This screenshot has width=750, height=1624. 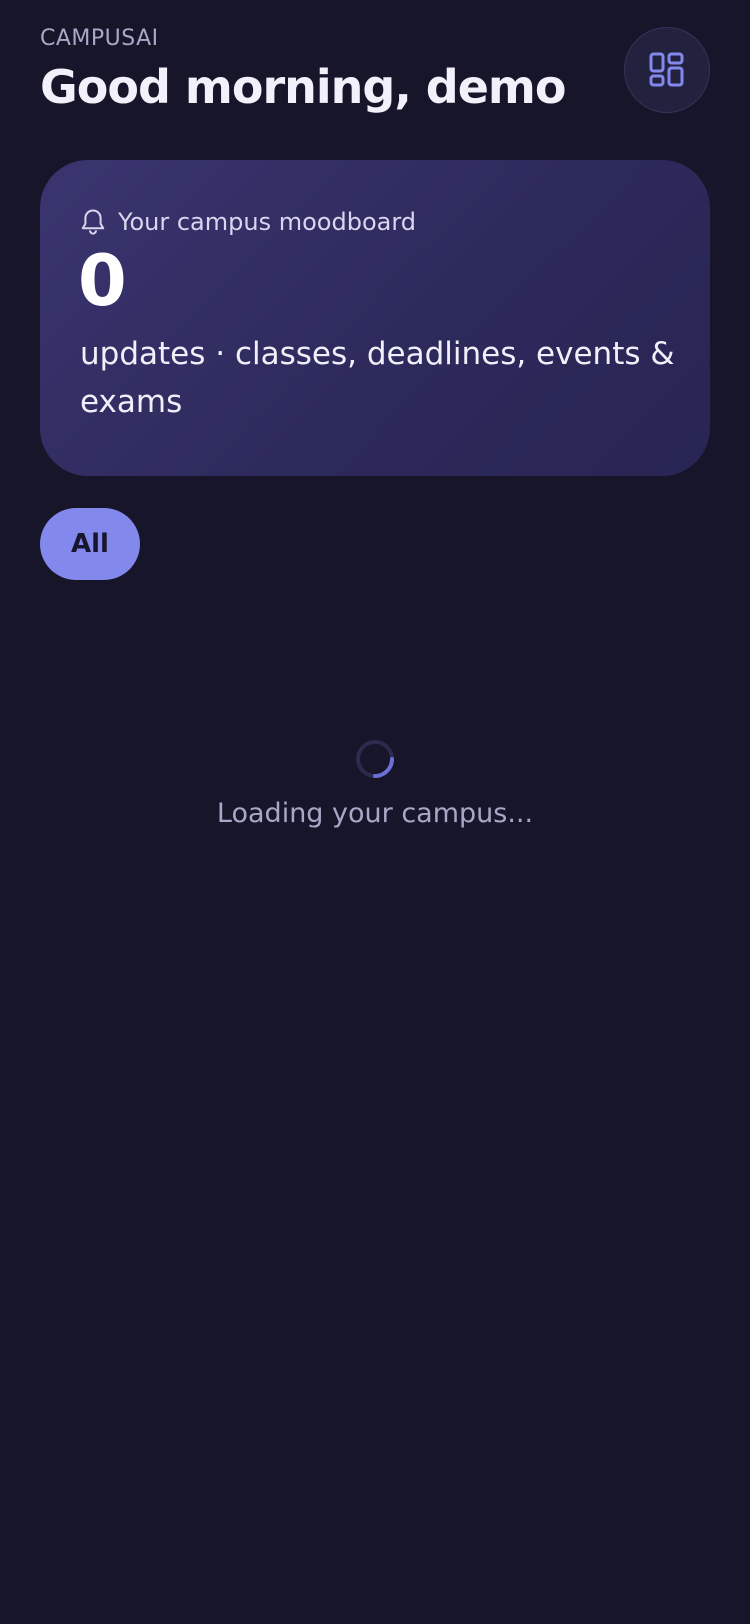 What do you see at coordinates (99, 38) in the screenshot?
I see `app-brand: CAMPUSAI` at bounding box center [99, 38].